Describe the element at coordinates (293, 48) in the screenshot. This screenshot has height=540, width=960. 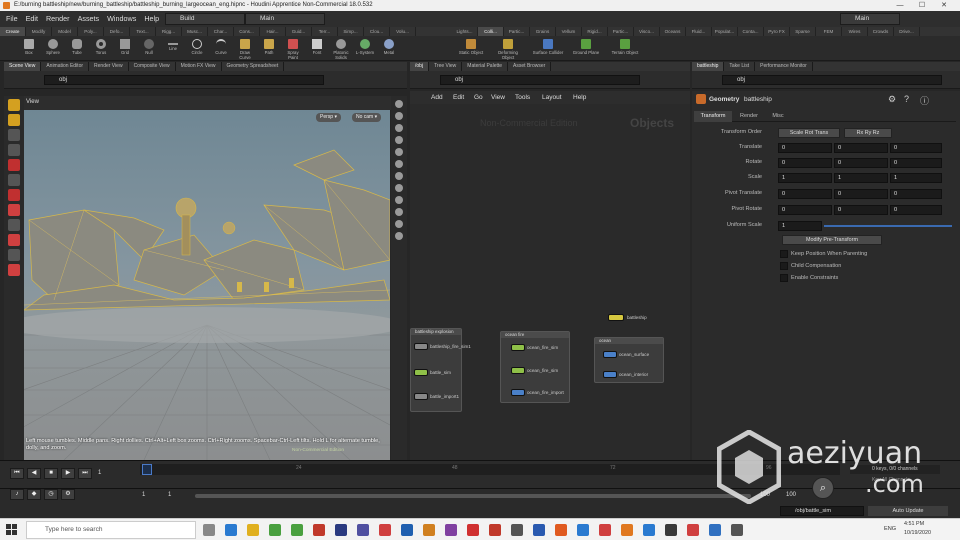
I see `spray-paint-tool: Spray Paint` at that location.